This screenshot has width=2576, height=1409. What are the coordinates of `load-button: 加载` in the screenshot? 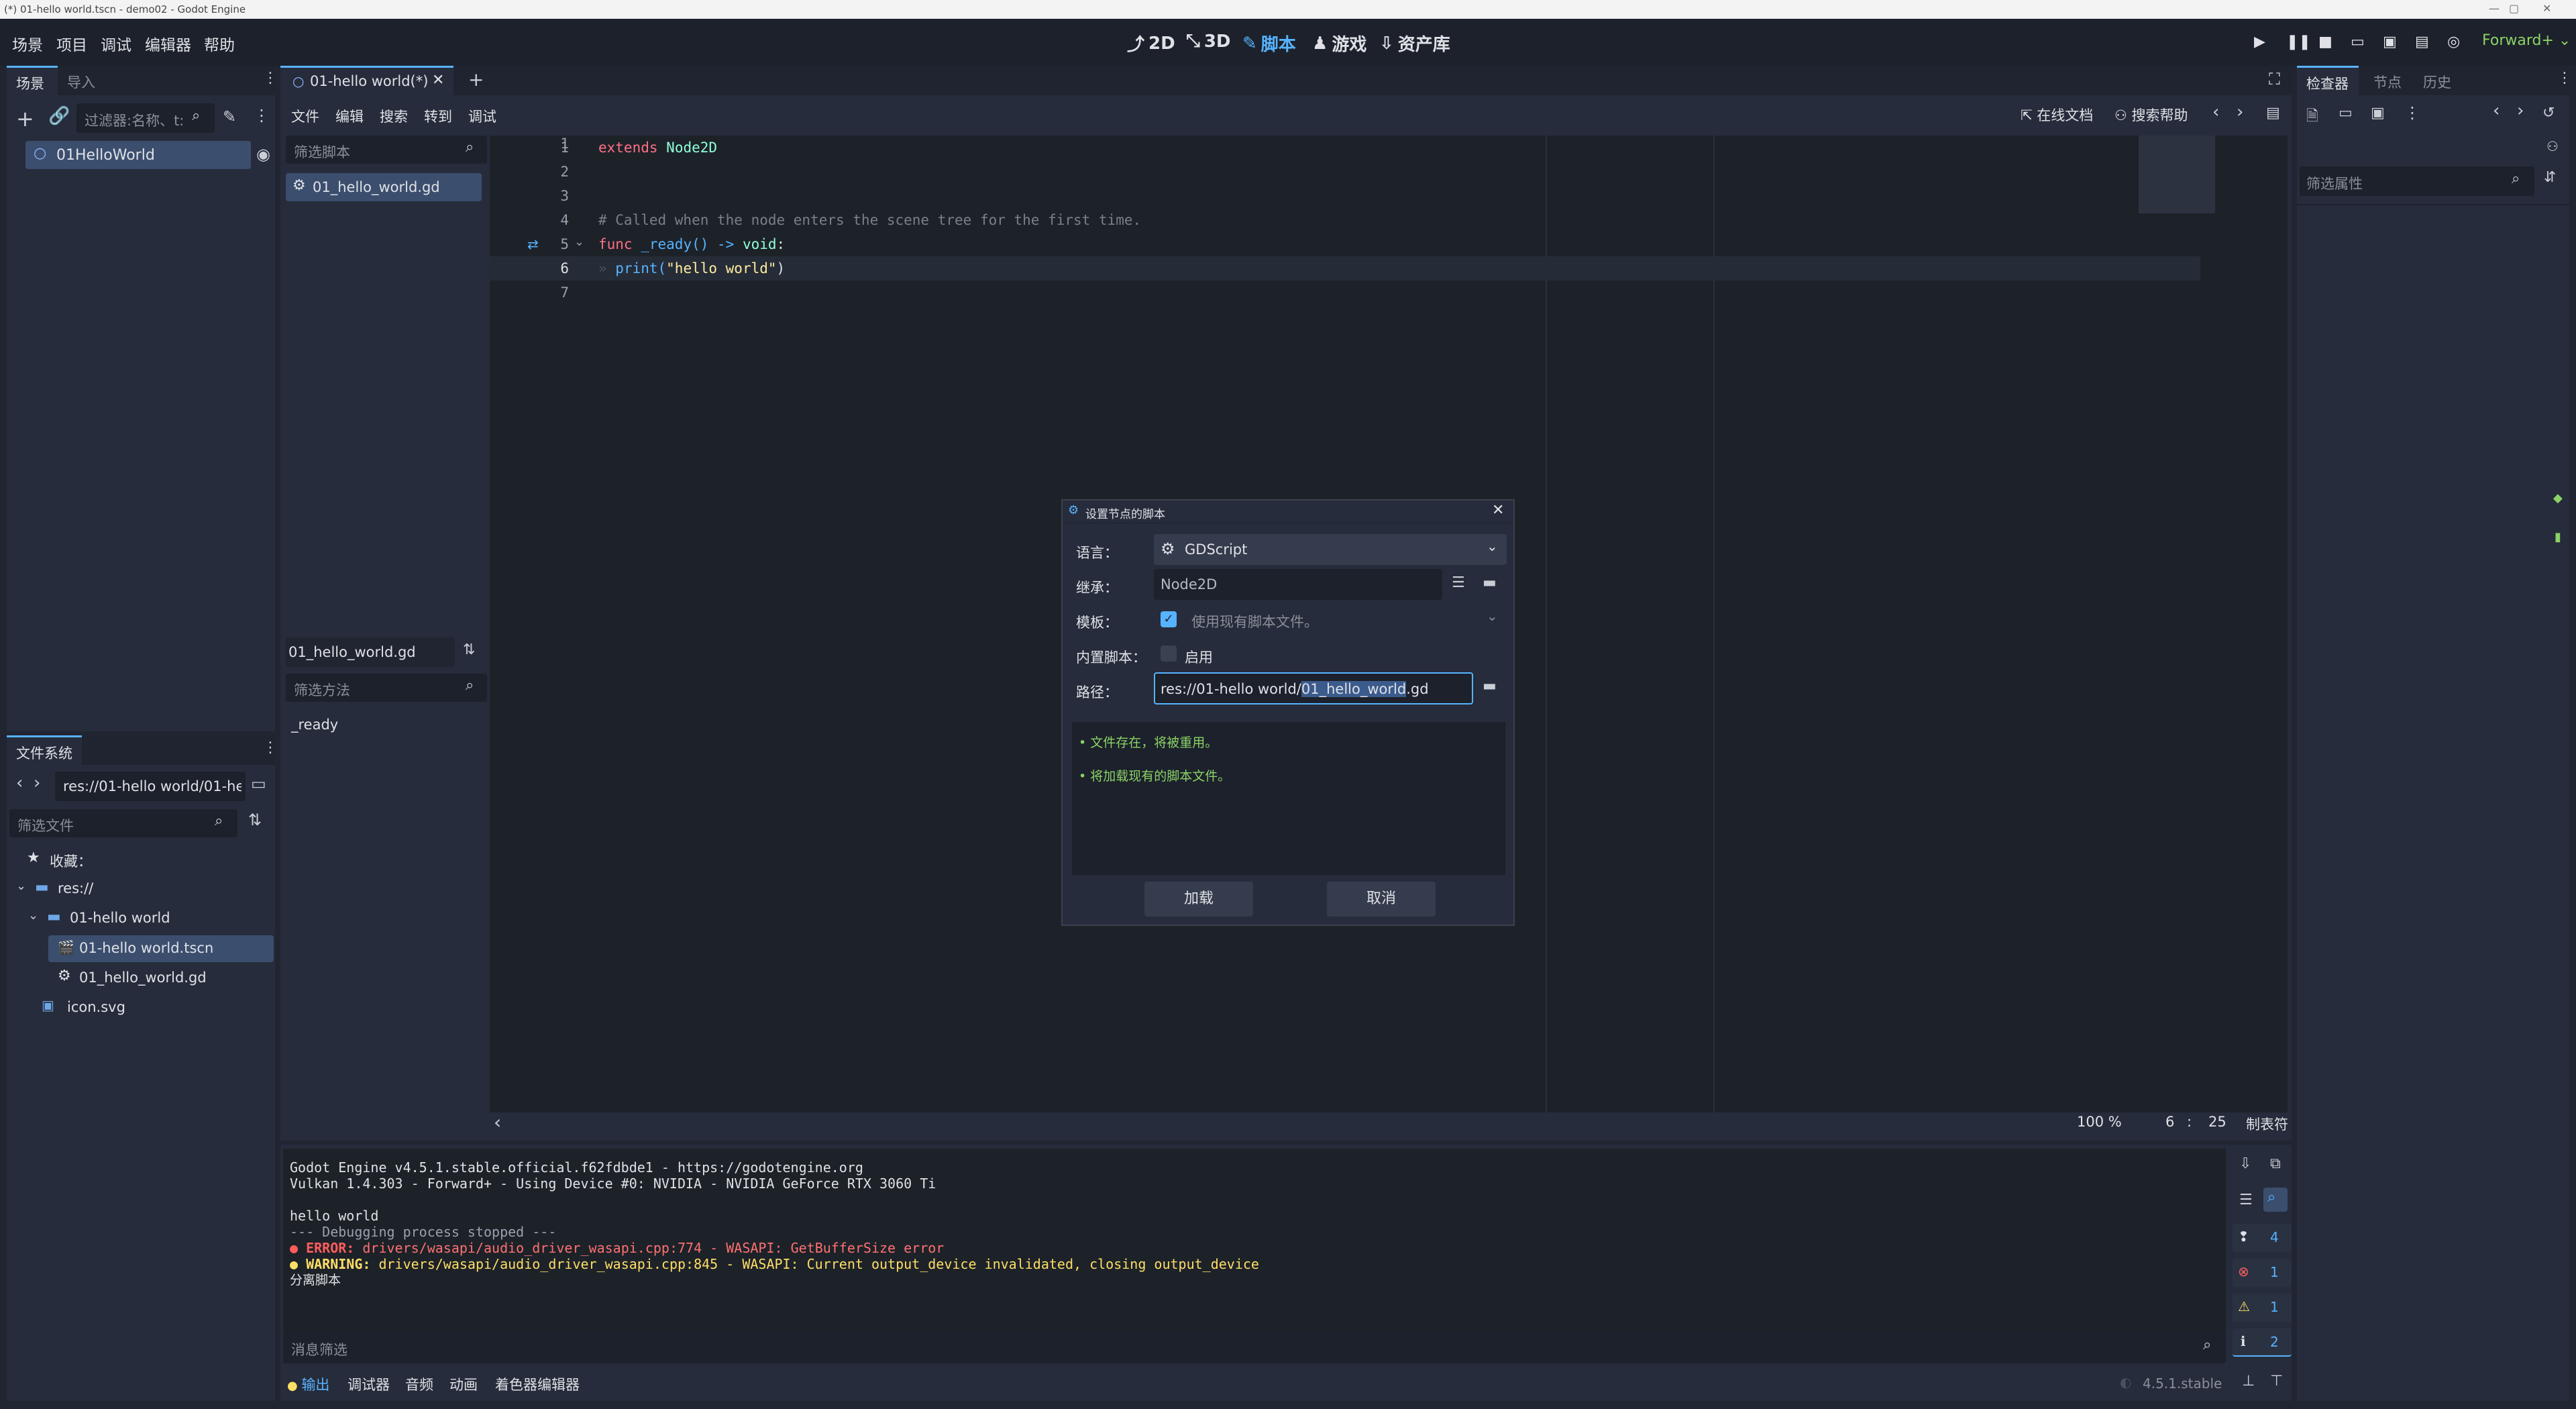 It's located at (1198, 899).